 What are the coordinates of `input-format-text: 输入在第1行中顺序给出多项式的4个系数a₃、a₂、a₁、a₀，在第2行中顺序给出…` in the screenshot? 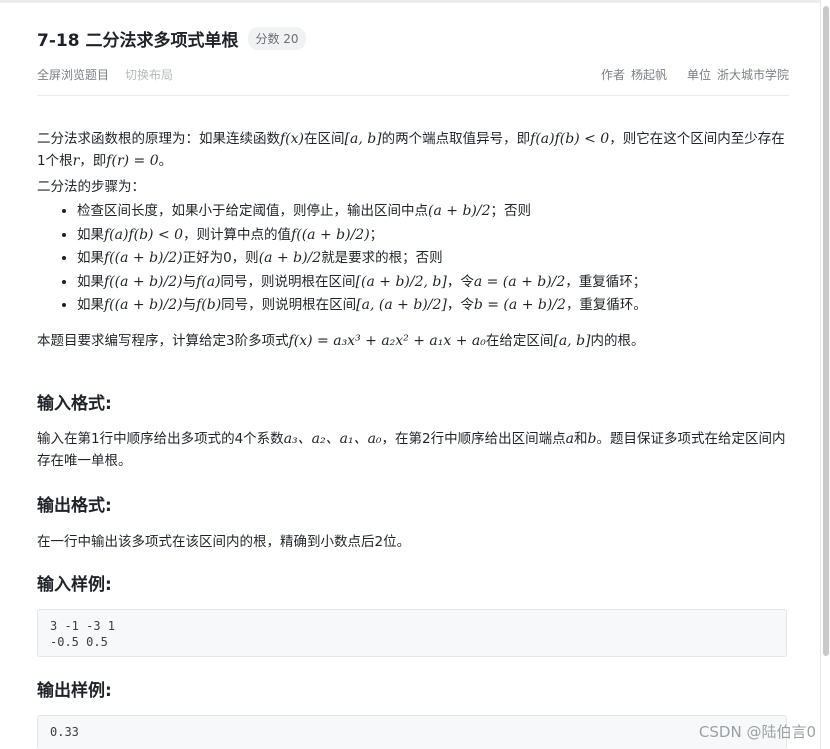 It's located at (413, 450).